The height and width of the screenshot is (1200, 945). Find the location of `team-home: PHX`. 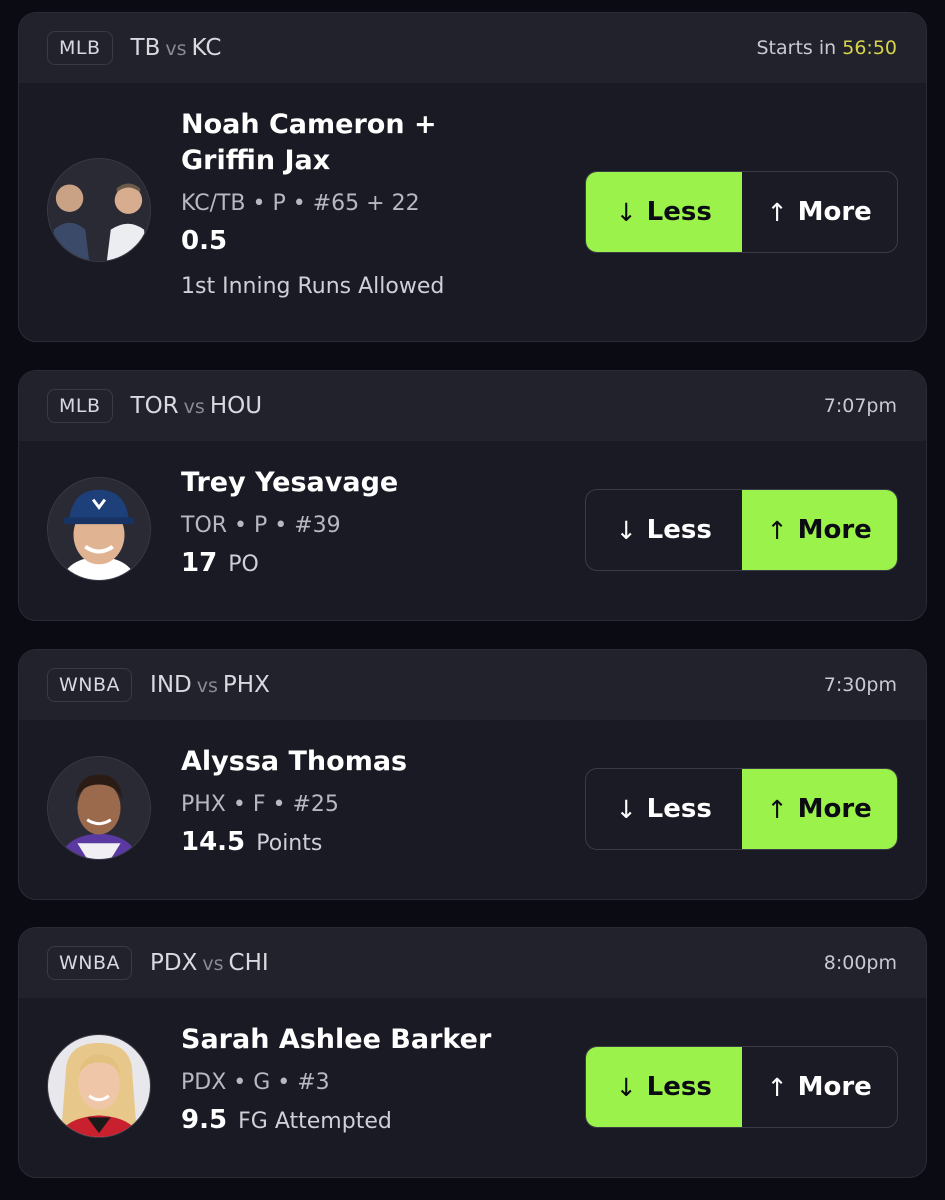

team-home: PHX is located at coordinates (246, 685).